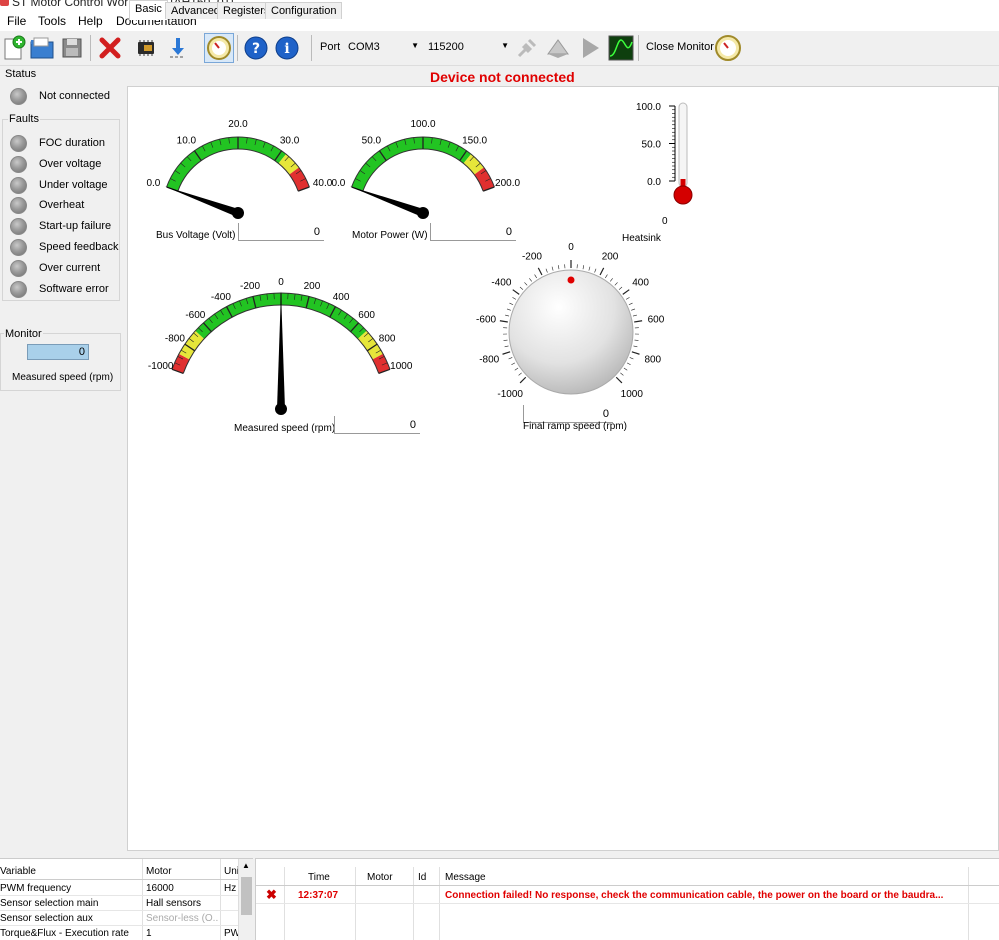  I want to click on var-row-name: Sensor selection main, so click(70, 903).